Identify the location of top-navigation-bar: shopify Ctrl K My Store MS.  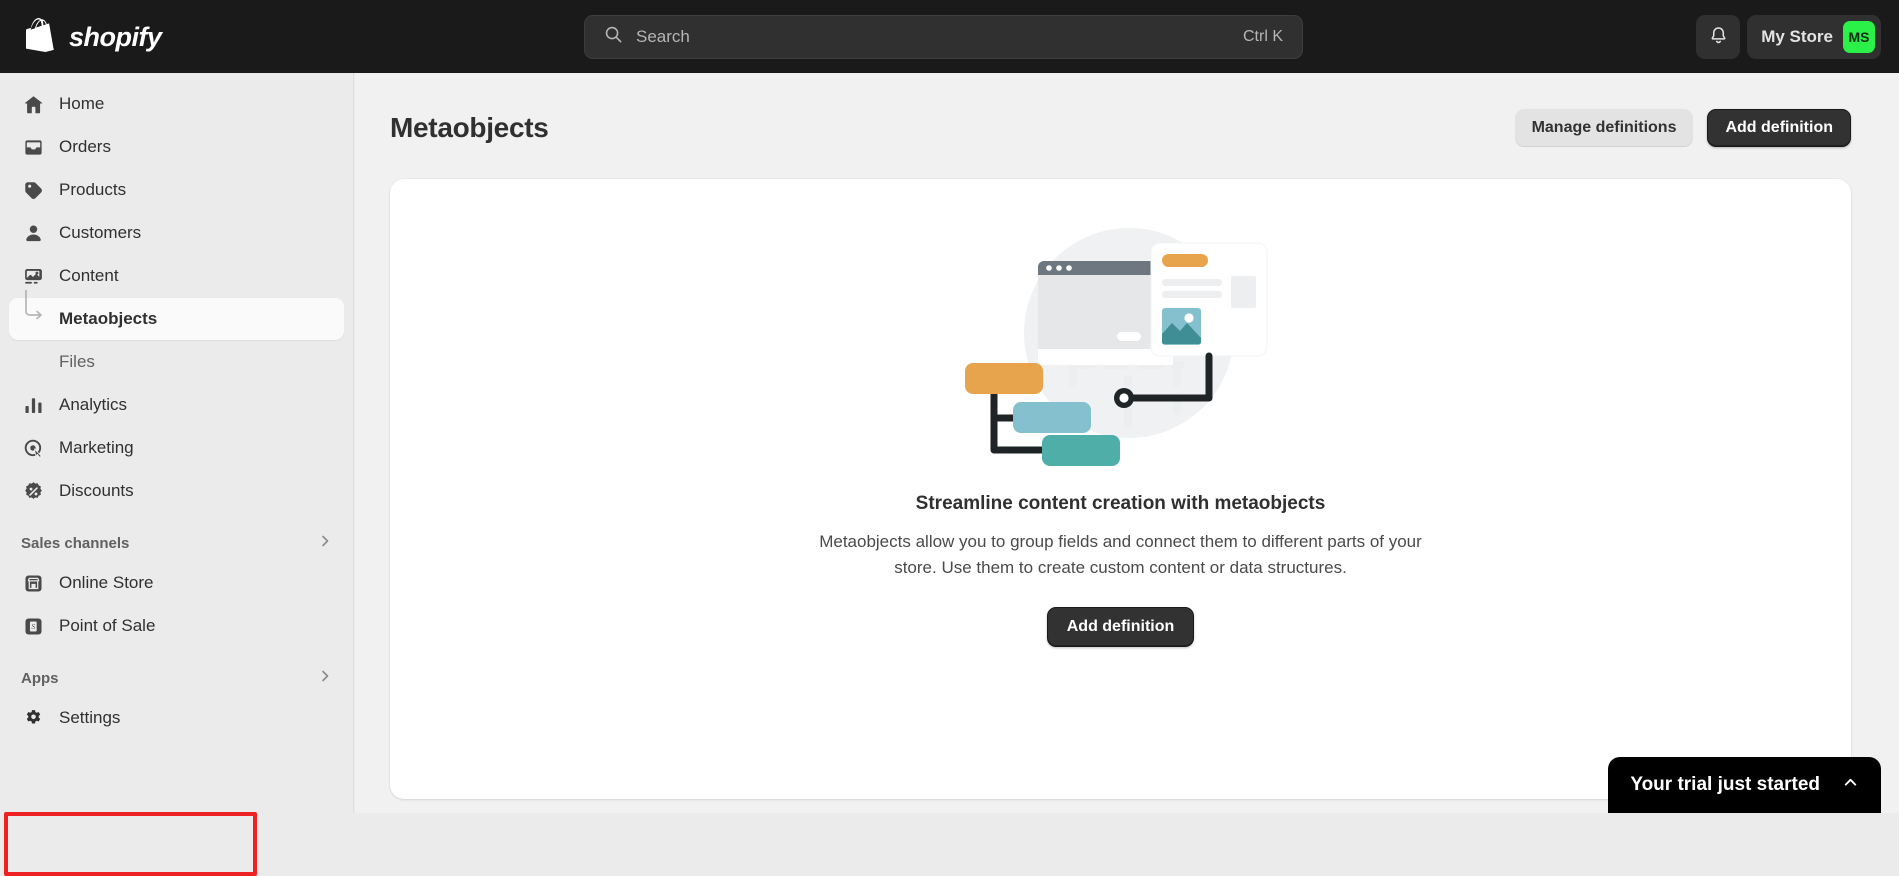
(949, 36).